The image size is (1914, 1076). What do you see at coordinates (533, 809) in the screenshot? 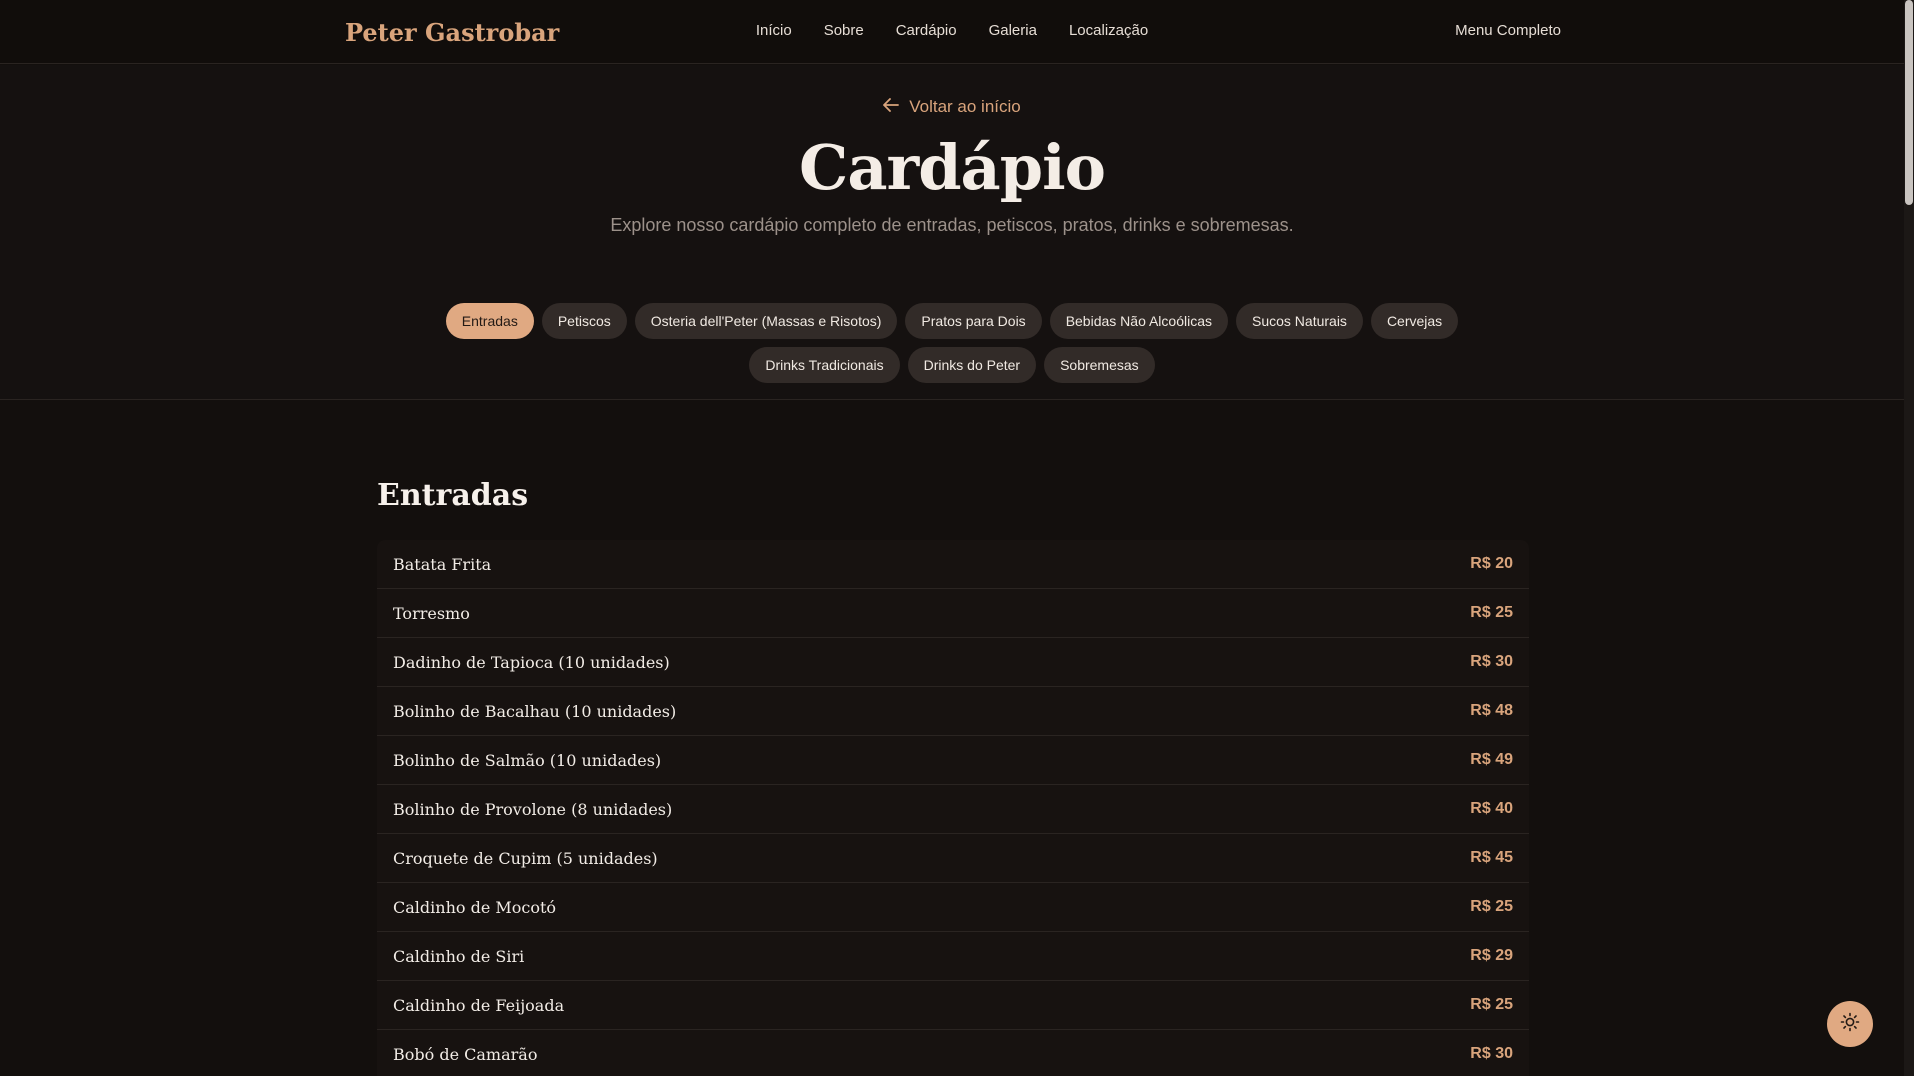
I see `menu-item-name: Bolinho de Provolone (8 unidades)` at bounding box center [533, 809].